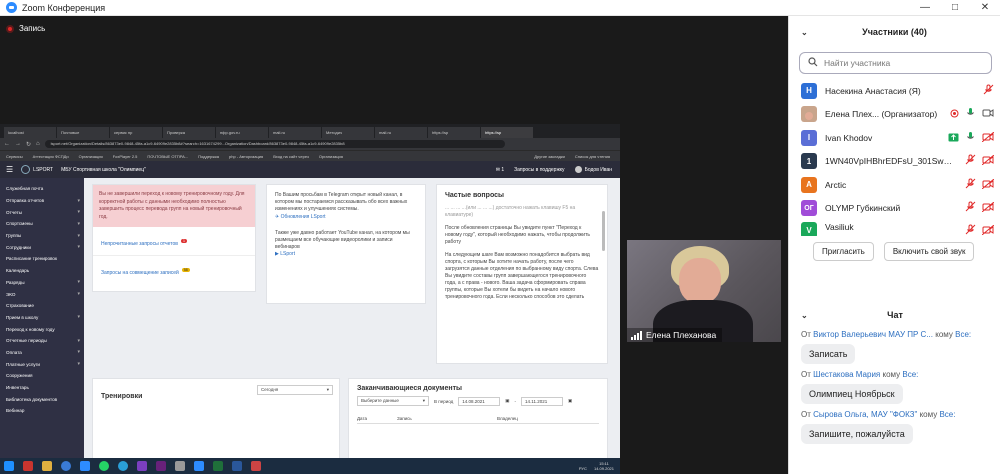 This screenshot has height=474, width=1000. I want to click on search-input, so click(904, 63).